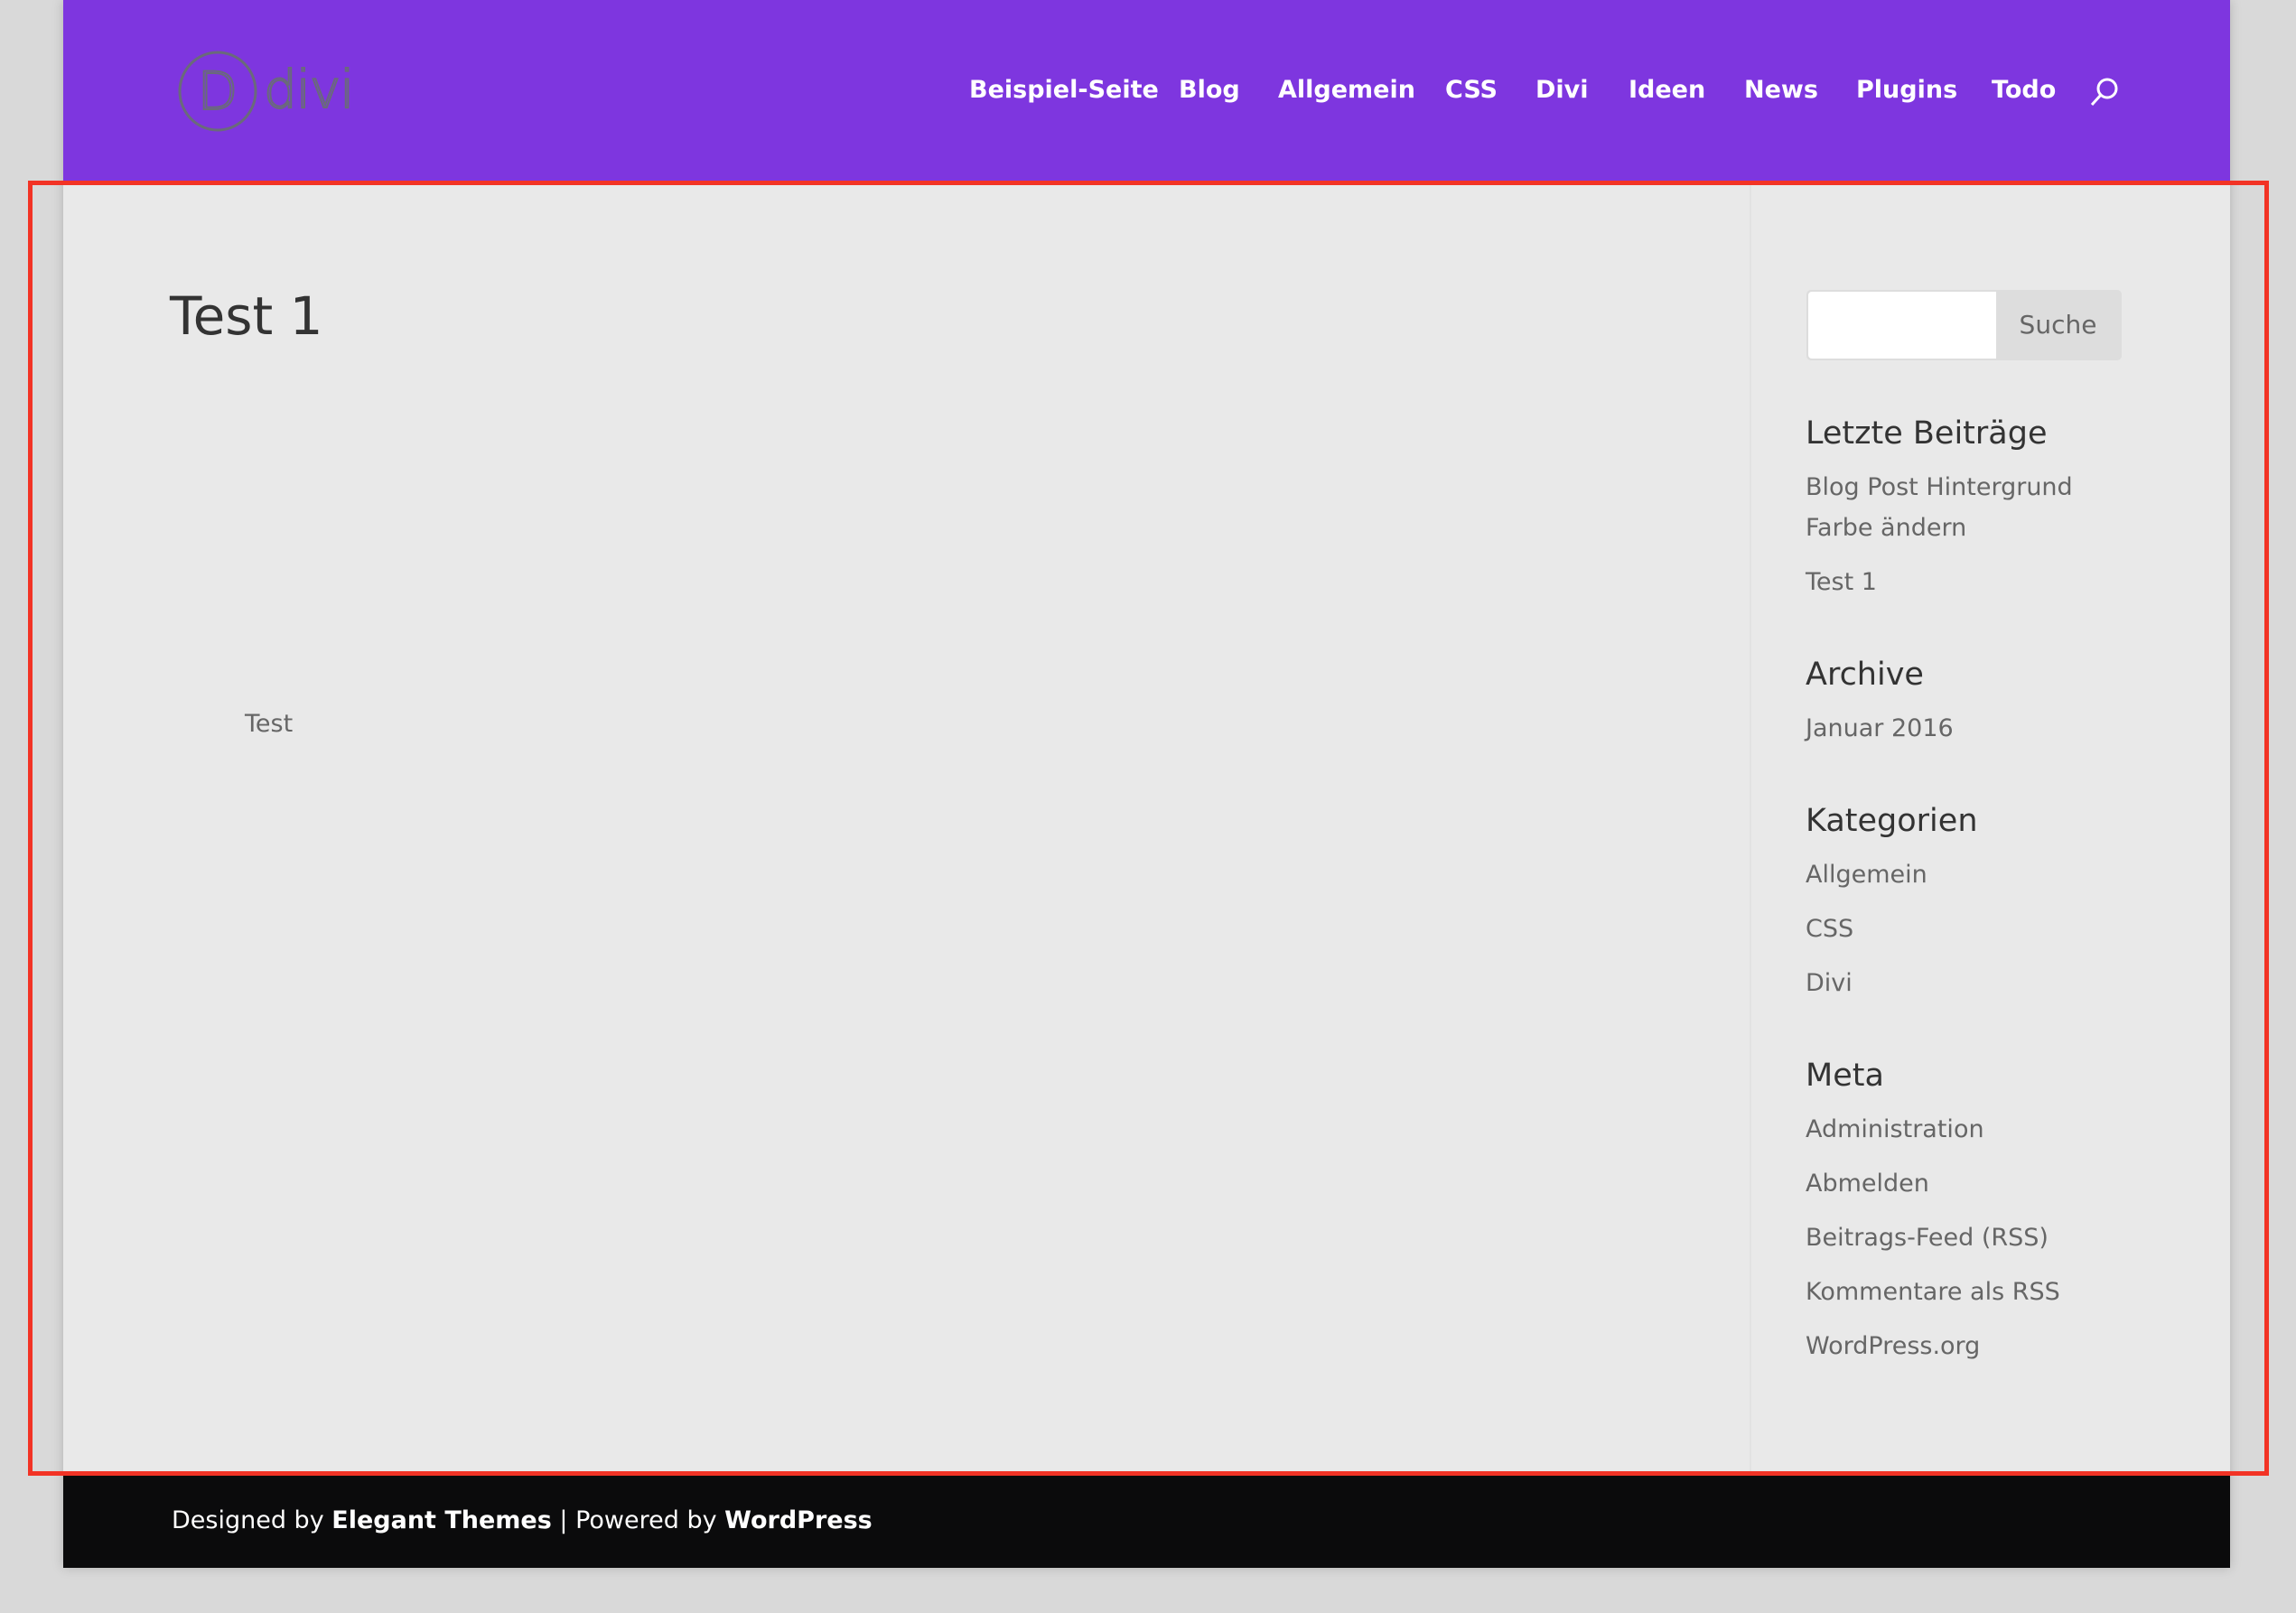  Describe the element at coordinates (1895, 1130) in the screenshot. I see `meta-link: Administration` at that location.